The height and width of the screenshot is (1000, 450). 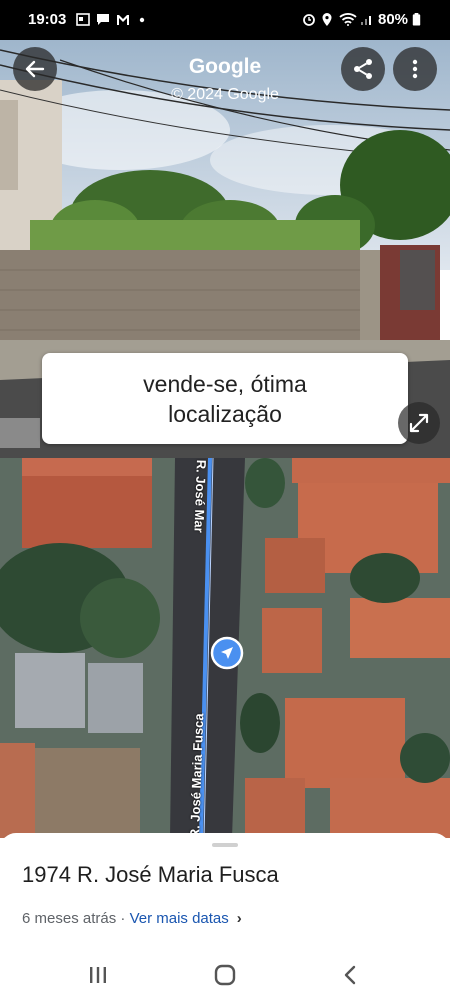 What do you see at coordinates (47, 19) in the screenshot?
I see `status-time: 19:03` at bounding box center [47, 19].